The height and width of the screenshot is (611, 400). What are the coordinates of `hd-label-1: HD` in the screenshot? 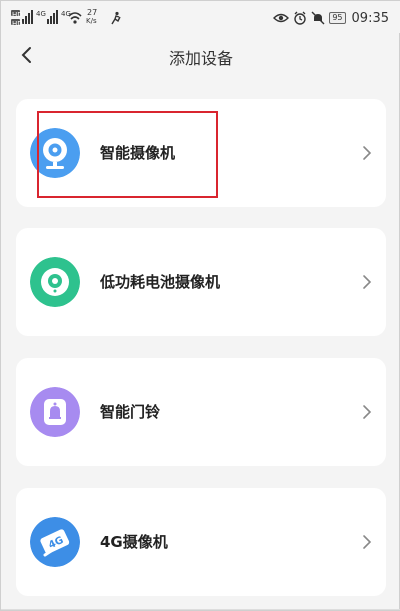 It's located at (17, 15).